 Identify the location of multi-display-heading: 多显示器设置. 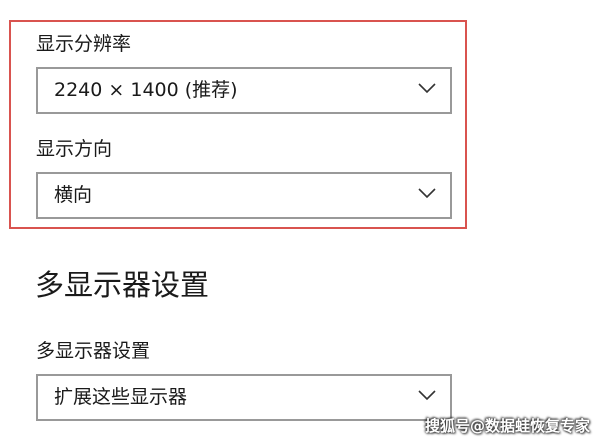
(122, 285).